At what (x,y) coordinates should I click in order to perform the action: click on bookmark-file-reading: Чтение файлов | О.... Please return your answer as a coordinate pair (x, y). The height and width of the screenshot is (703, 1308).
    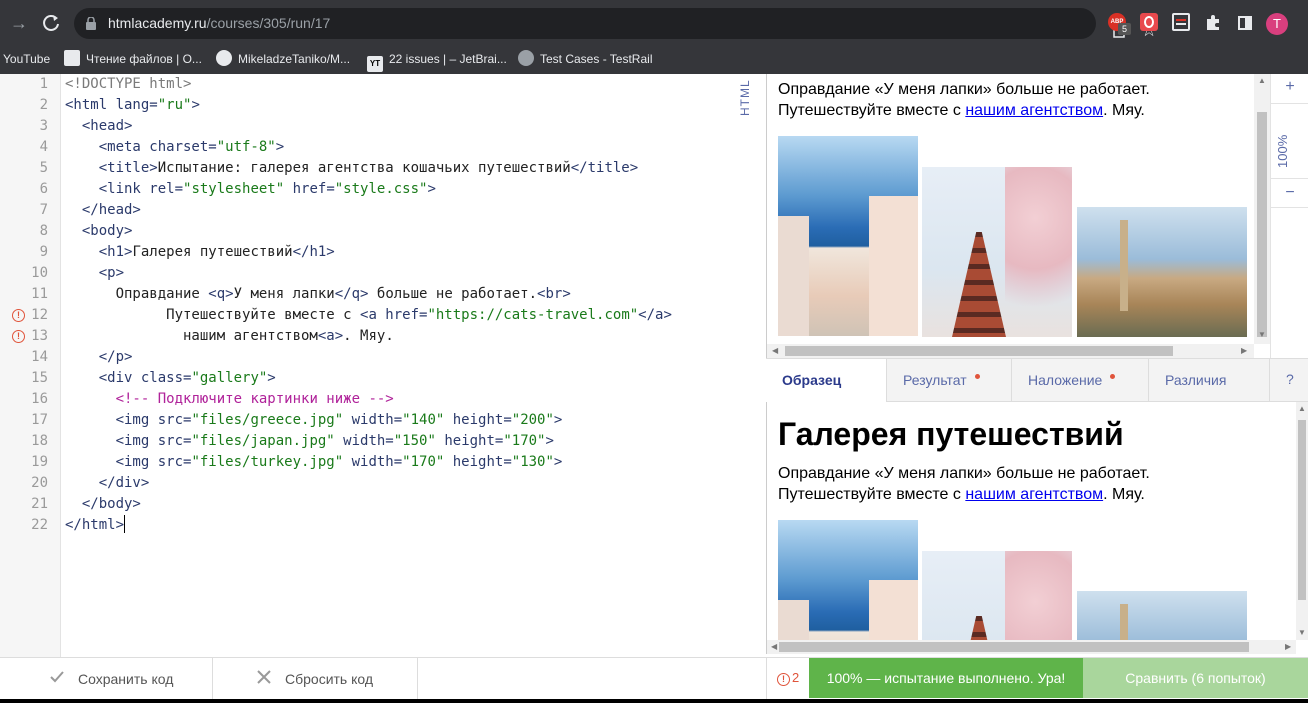
    Looking at the image, I should click on (133, 59).